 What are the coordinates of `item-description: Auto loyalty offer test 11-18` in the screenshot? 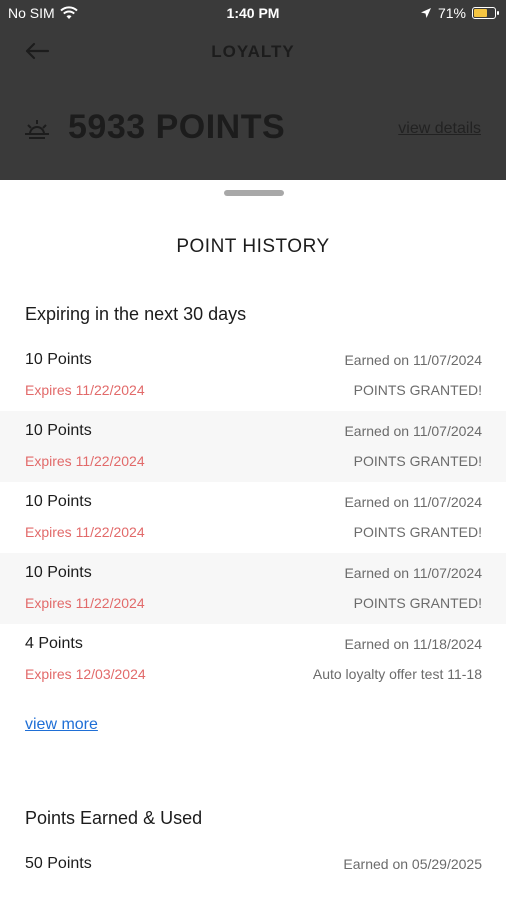 It's located at (397, 674).